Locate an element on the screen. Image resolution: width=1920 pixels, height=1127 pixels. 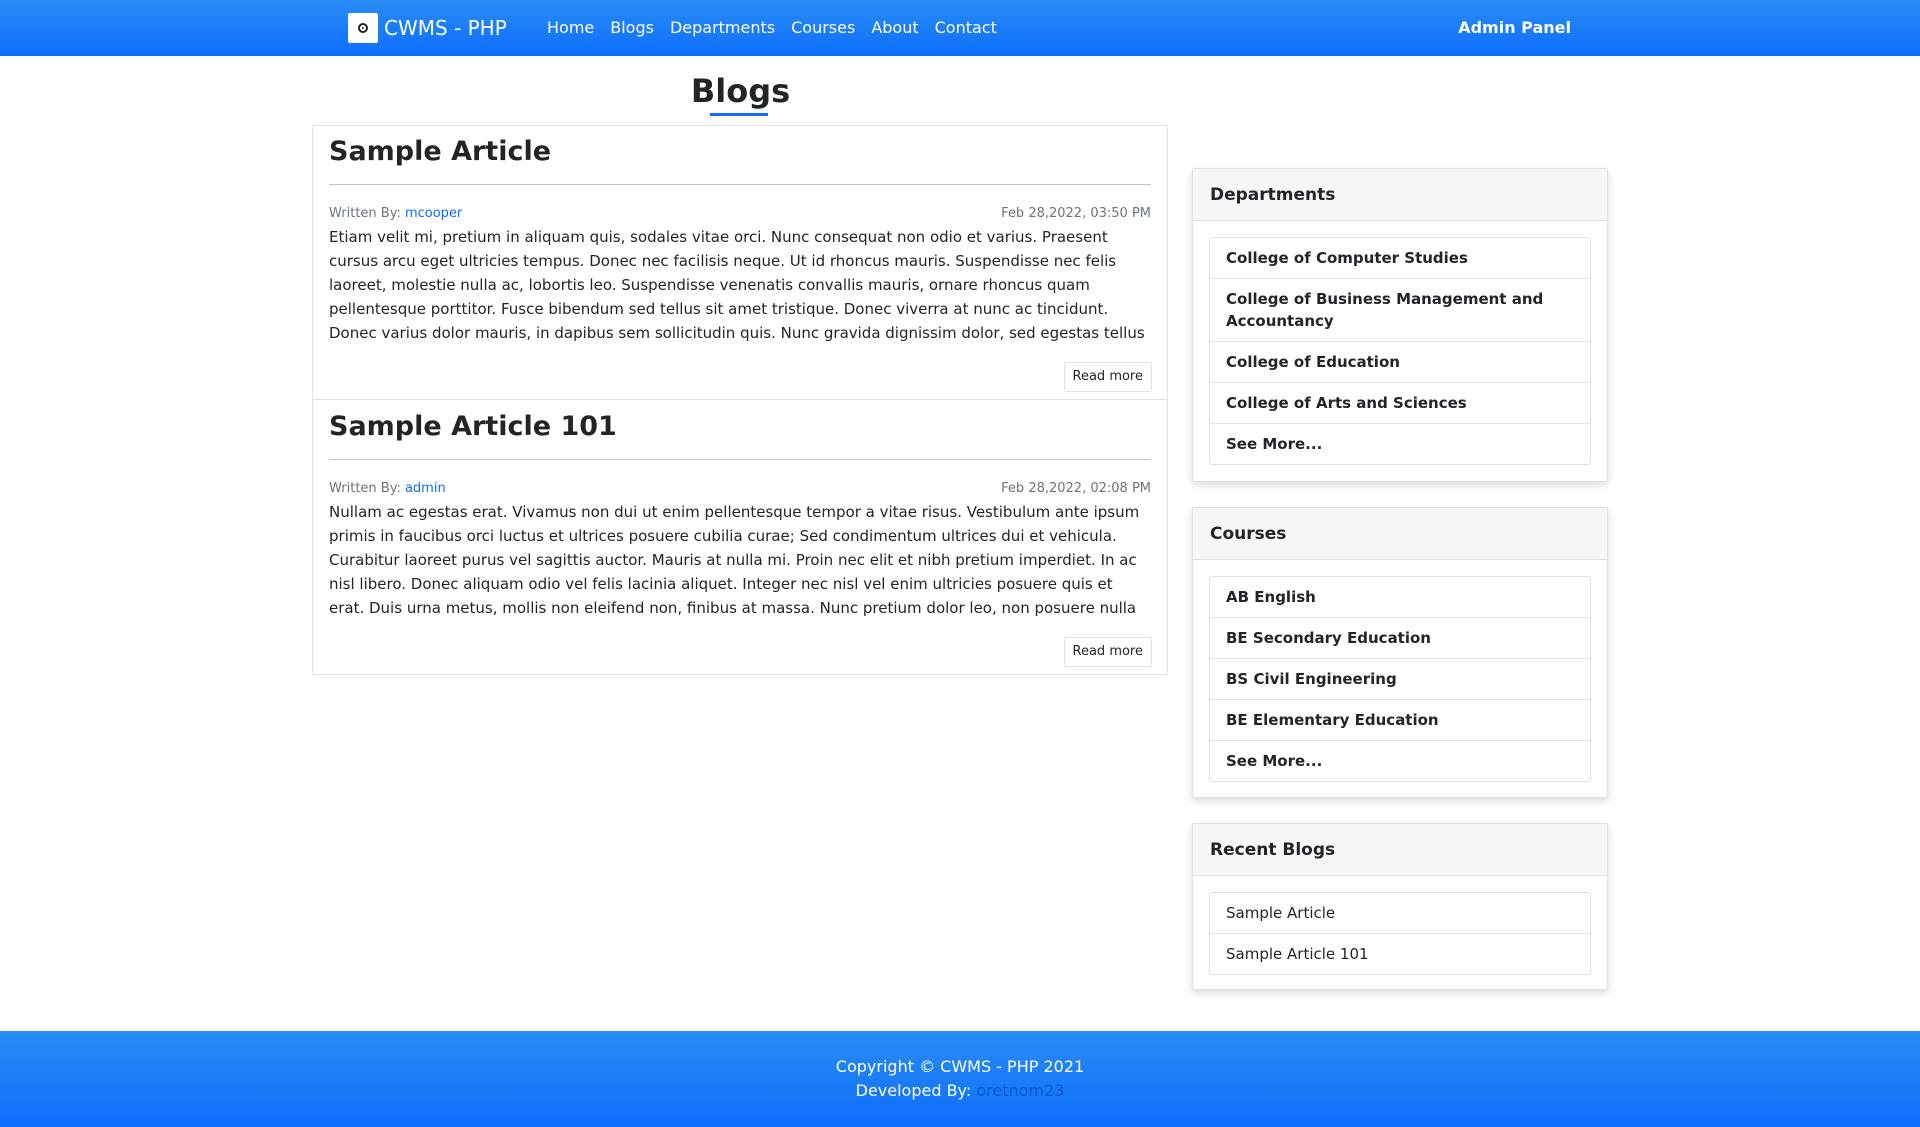
blog-title: Sample Article is located at coordinates (440, 151).